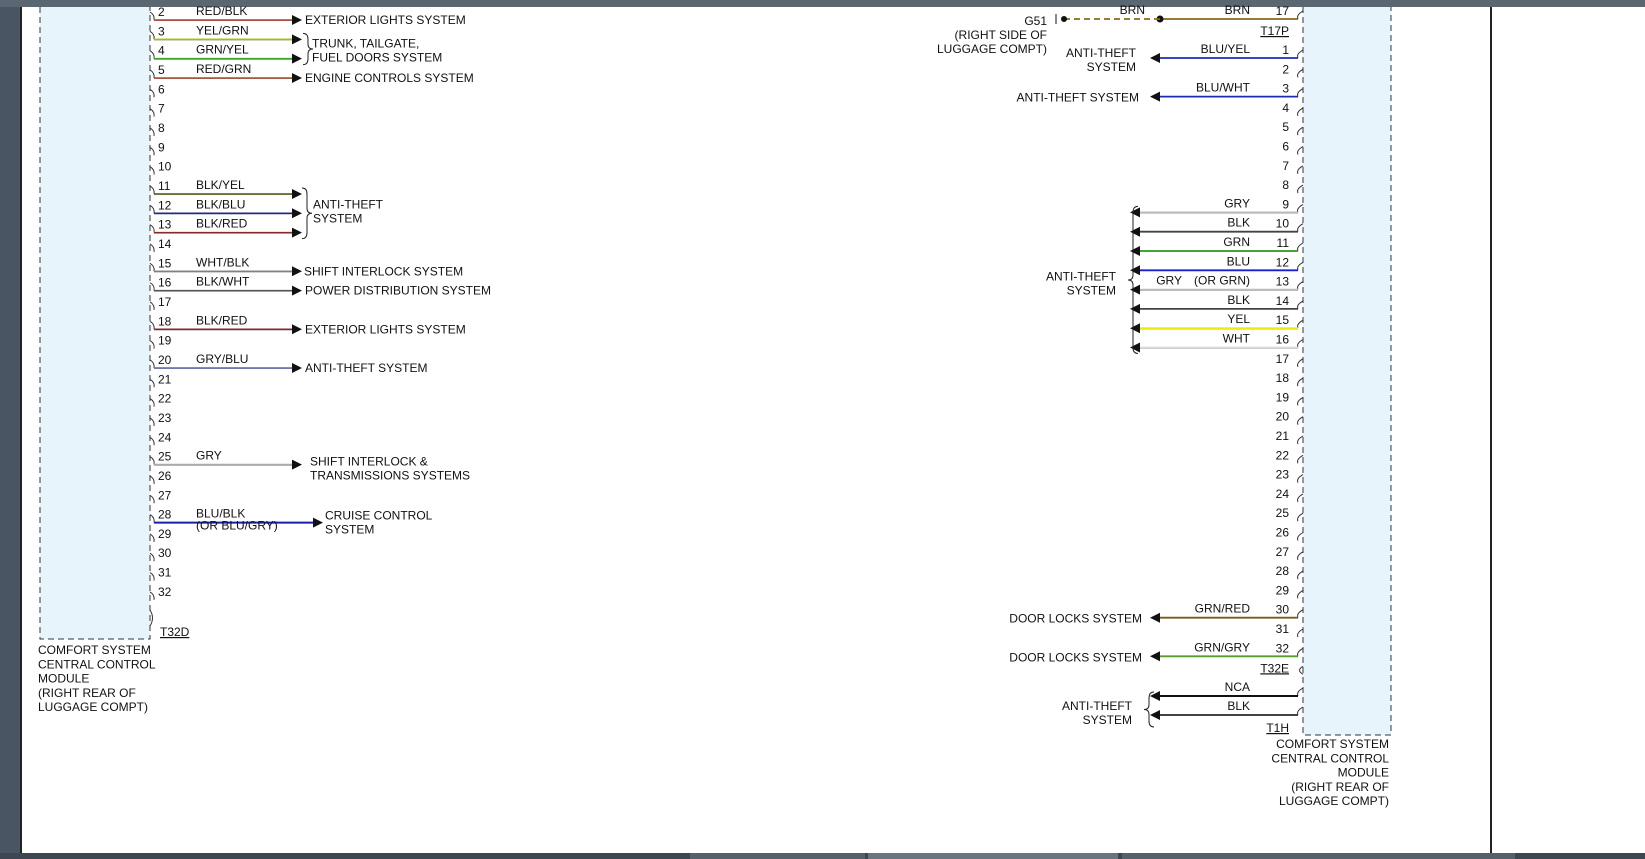 Image resolution: width=1645 pixels, height=859 pixels. Describe the element at coordinates (220, 185) in the screenshot. I see `left-wire-label-11: BLK/YEL` at that location.